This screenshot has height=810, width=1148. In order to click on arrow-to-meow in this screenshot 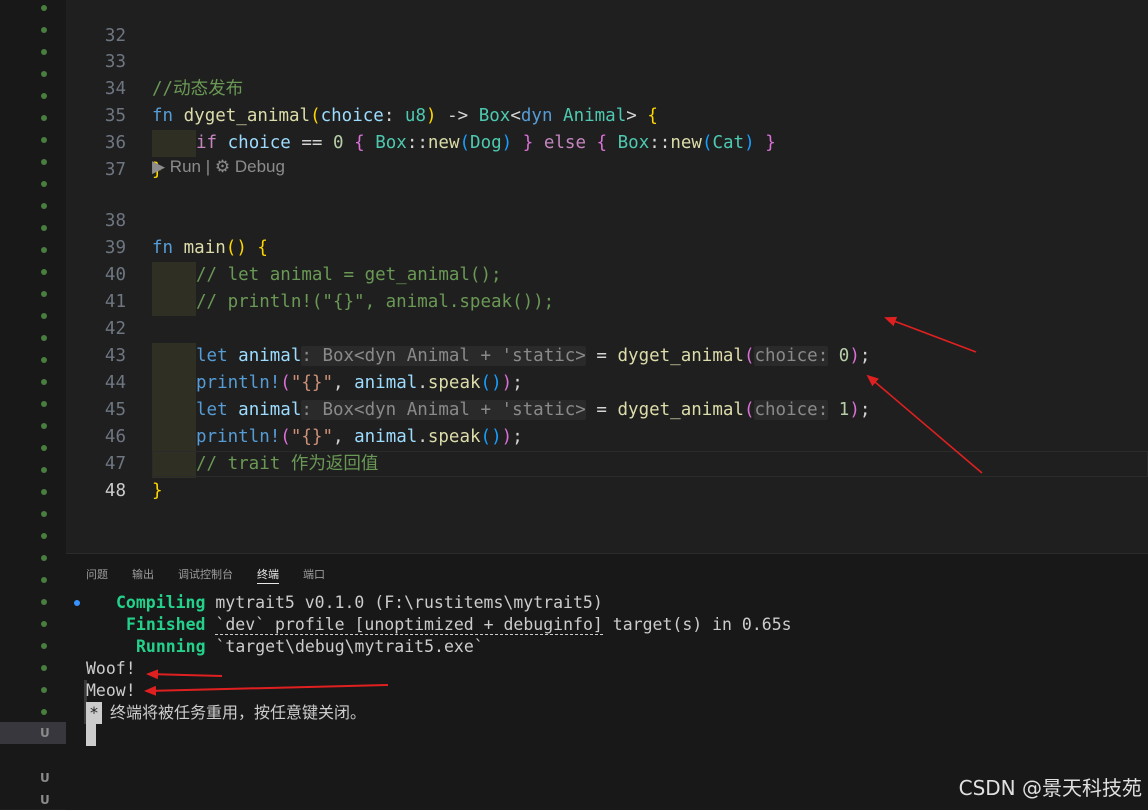, I will do `click(266, 690)`.